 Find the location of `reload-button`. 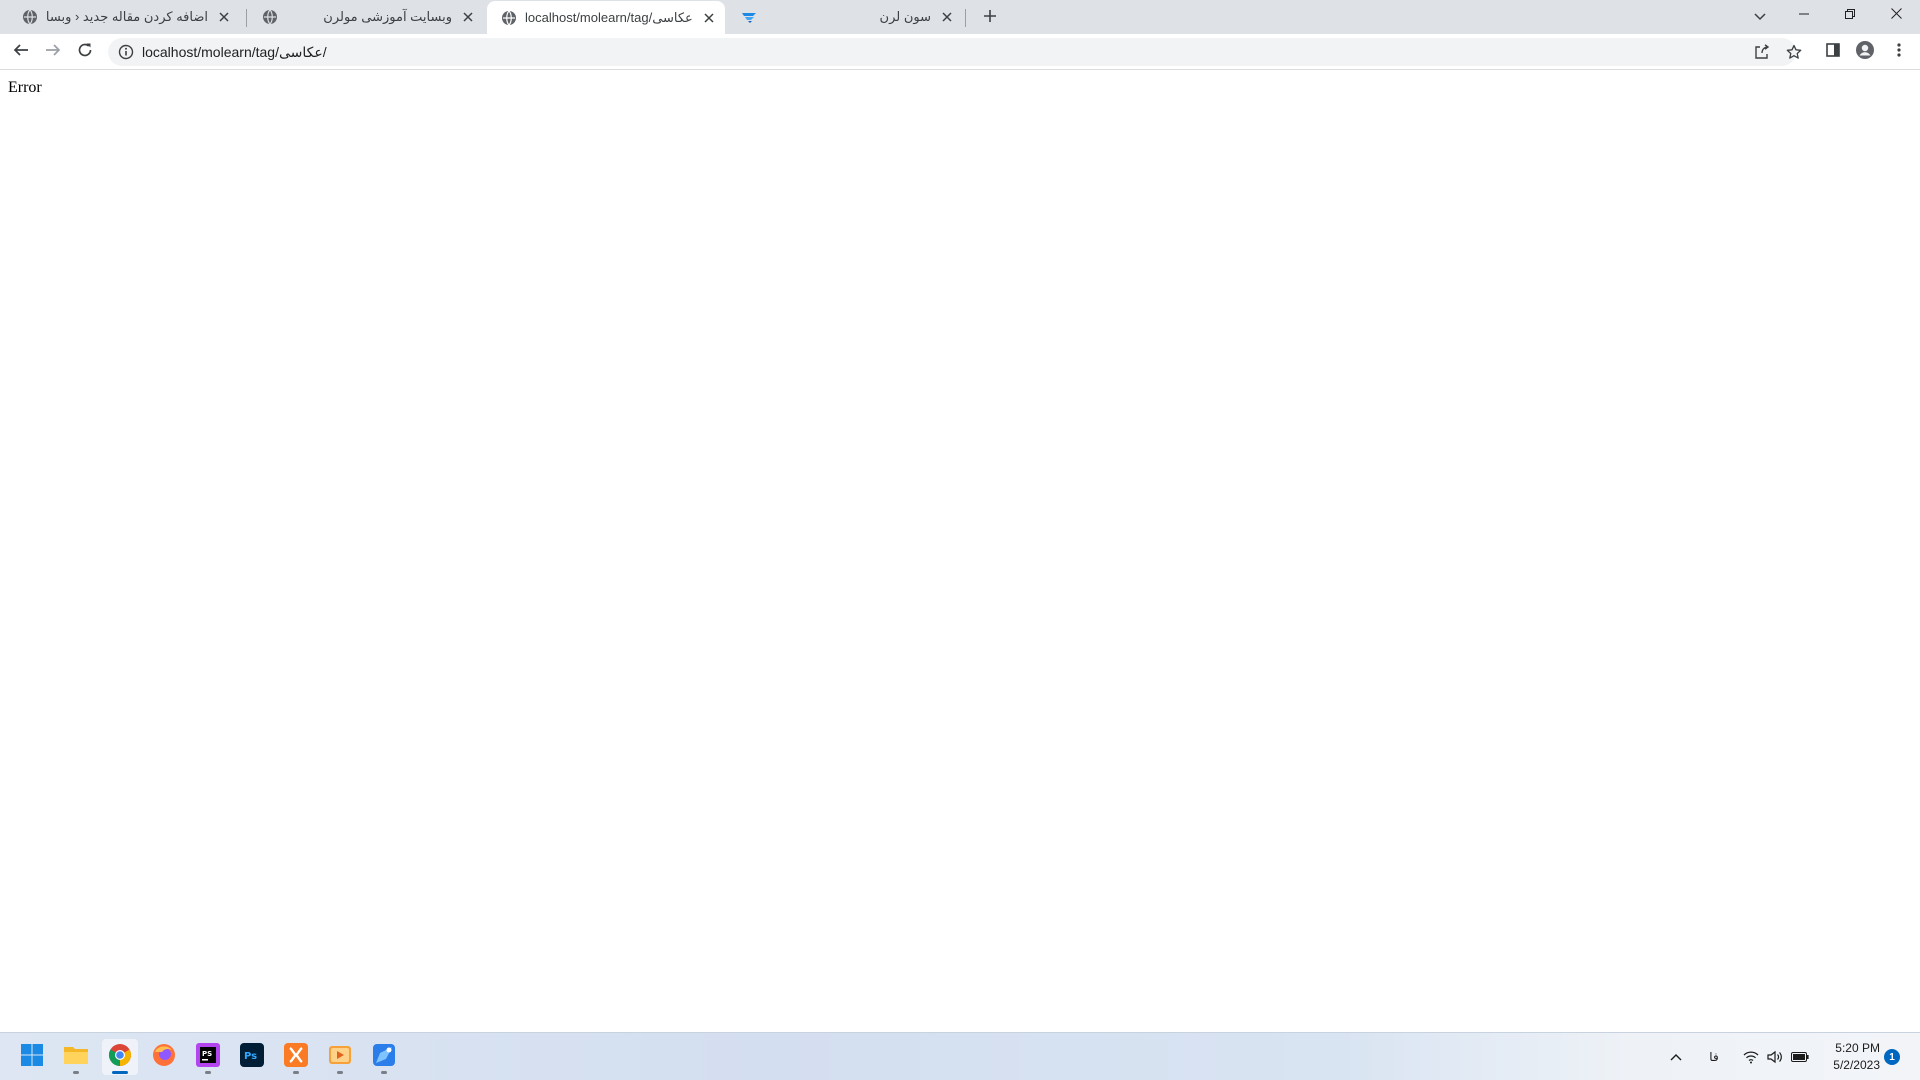

reload-button is located at coordinates (85, 52).